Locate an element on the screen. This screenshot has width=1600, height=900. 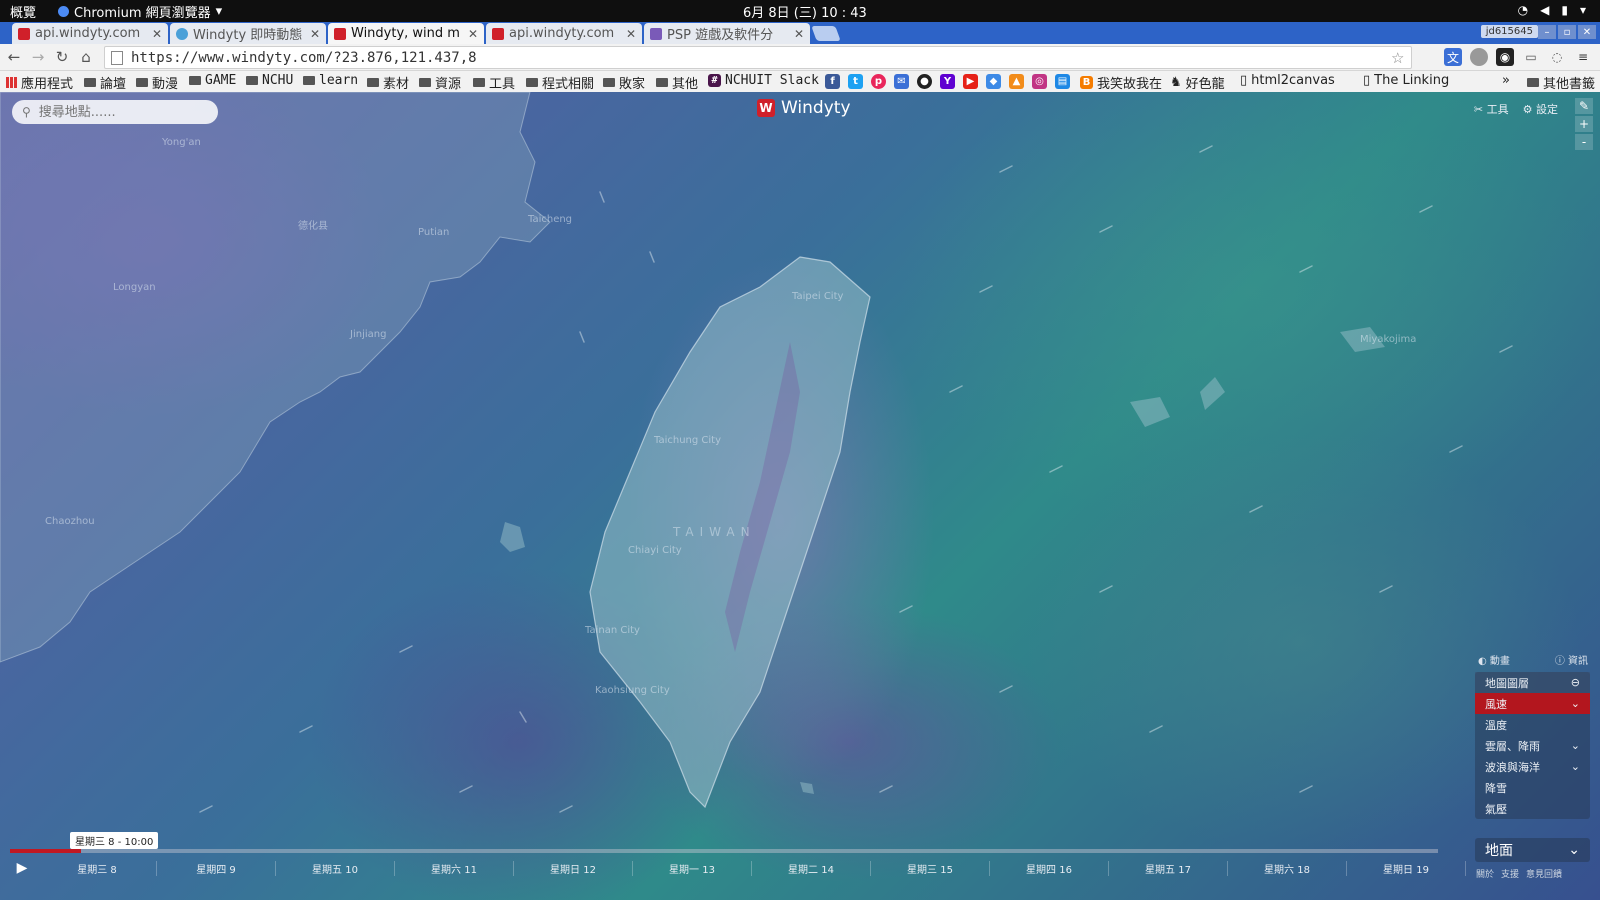
bookmark-folder: GAME is located at coordinates (212, 80).